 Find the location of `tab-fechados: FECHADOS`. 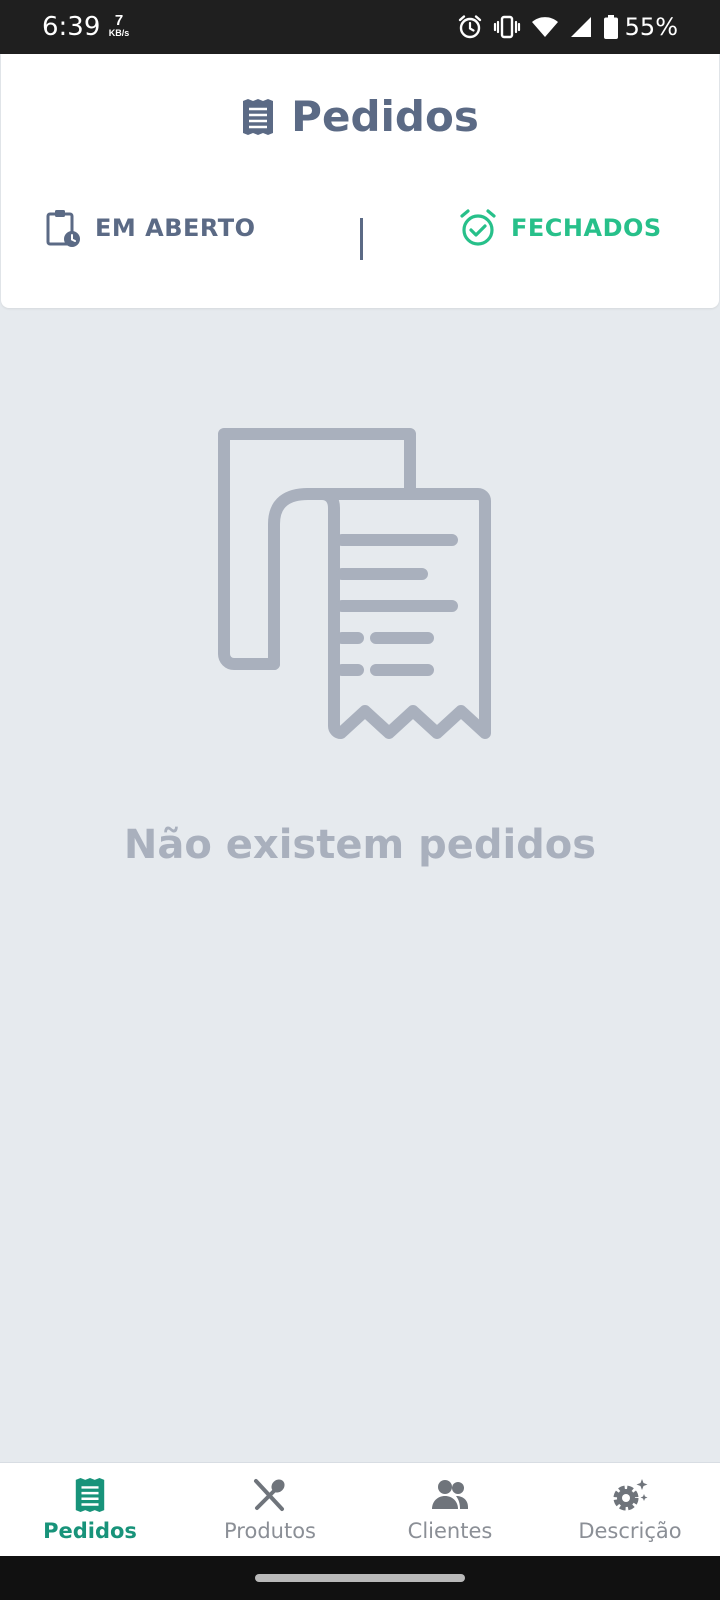

tab-fechados: FECHADOS is located at coordinates (560, 228).